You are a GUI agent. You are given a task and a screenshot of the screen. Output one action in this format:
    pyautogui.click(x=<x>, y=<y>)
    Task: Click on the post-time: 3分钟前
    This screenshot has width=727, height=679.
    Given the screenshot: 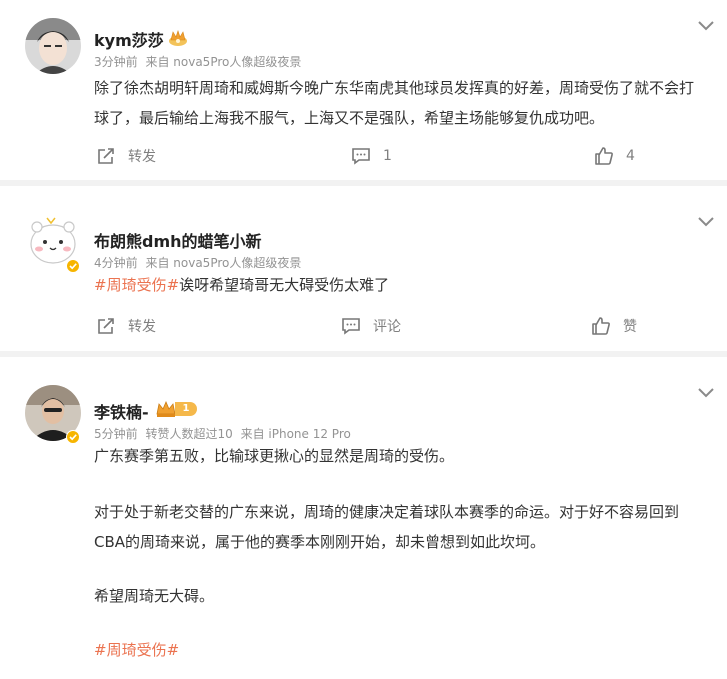 What is the action you would take?
    pyautogui.click(x=116, y=62)
    